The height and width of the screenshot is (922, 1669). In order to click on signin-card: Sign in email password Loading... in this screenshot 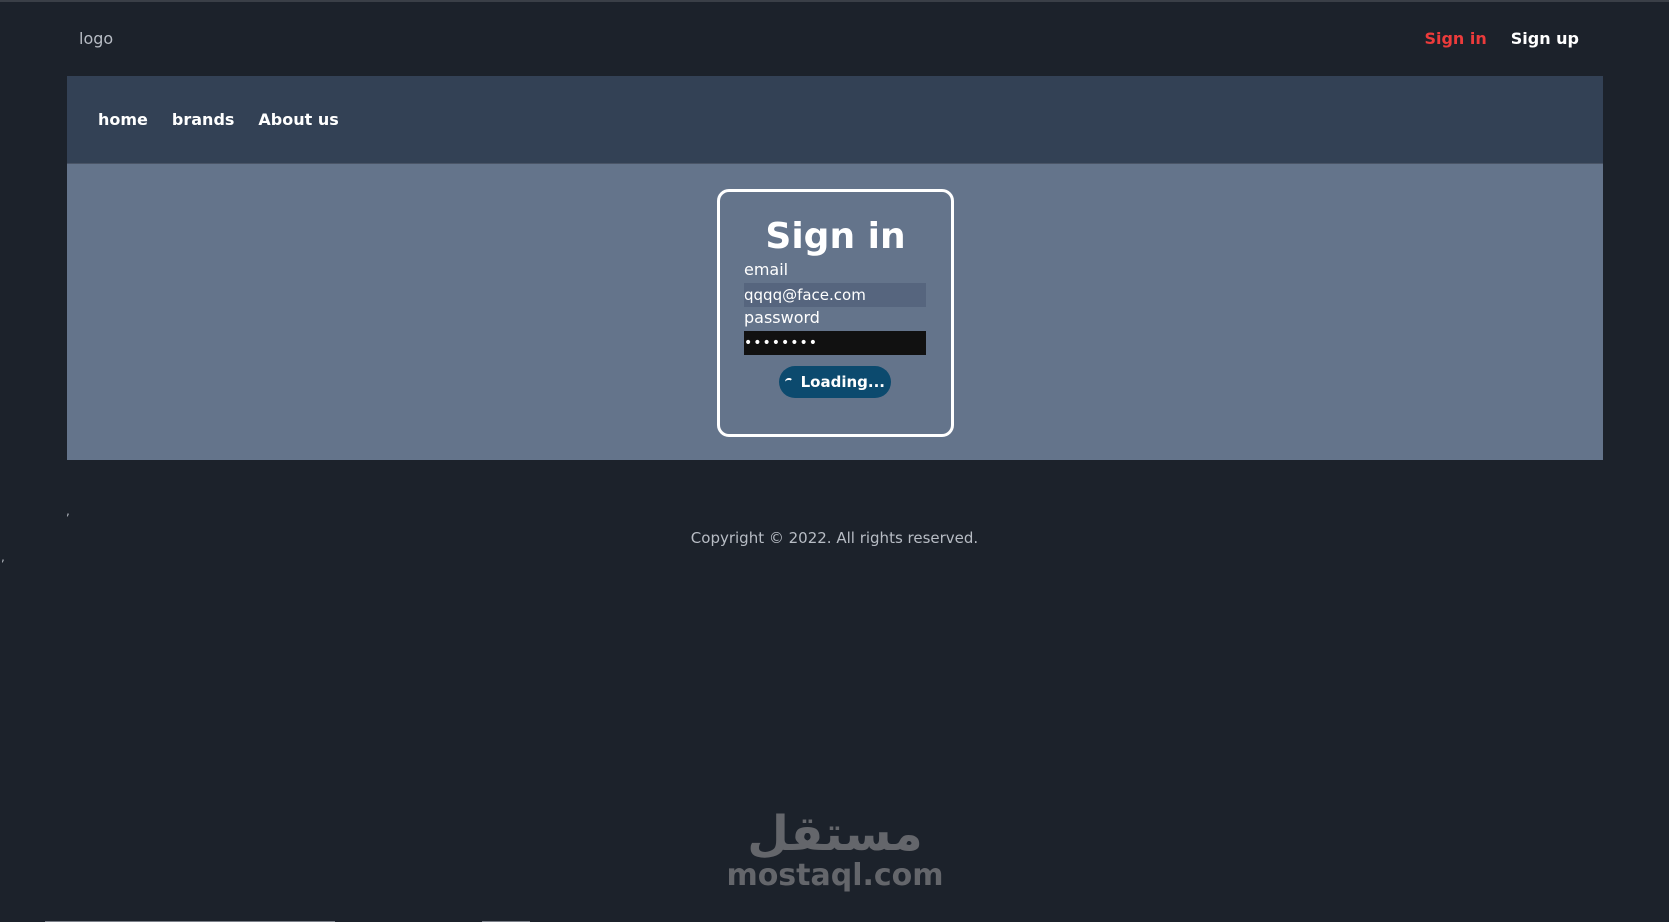, I will do `click(835, 313)`.